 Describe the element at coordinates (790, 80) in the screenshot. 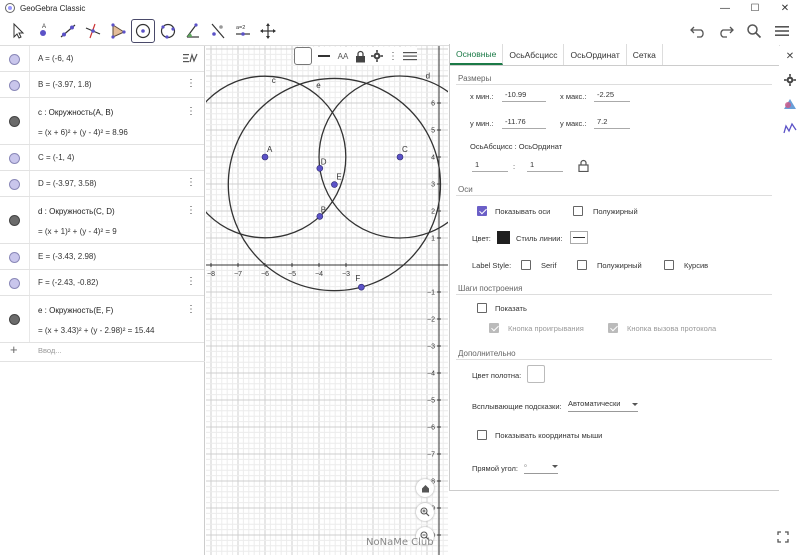

I see `graphics-settings-gear-icon` at that location.